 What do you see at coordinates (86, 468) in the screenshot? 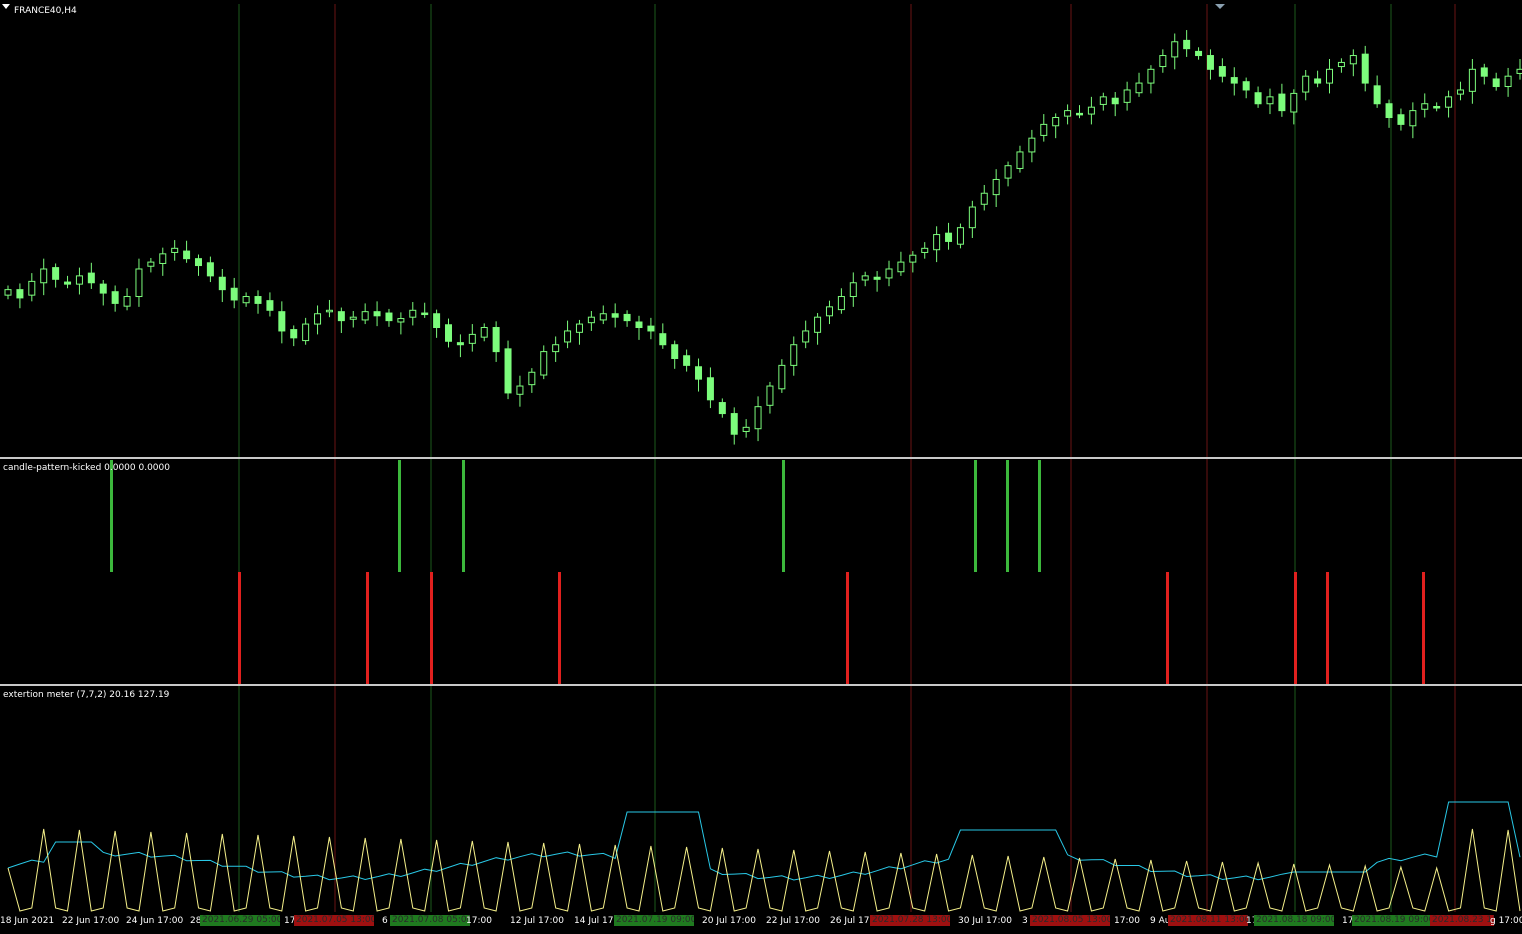
I see `indicator-title-kicked: candle-pattern-kicked 0.0000 0.0000` at bounding box center [86, 468].